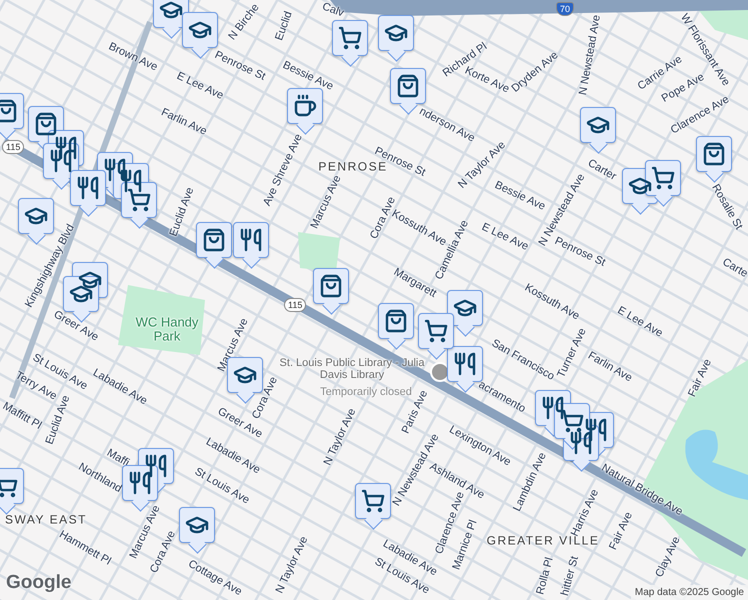  What do you see at coordinates (319, 252) in the screenshot?
I see `park-area` at bounding box center [319, 252].